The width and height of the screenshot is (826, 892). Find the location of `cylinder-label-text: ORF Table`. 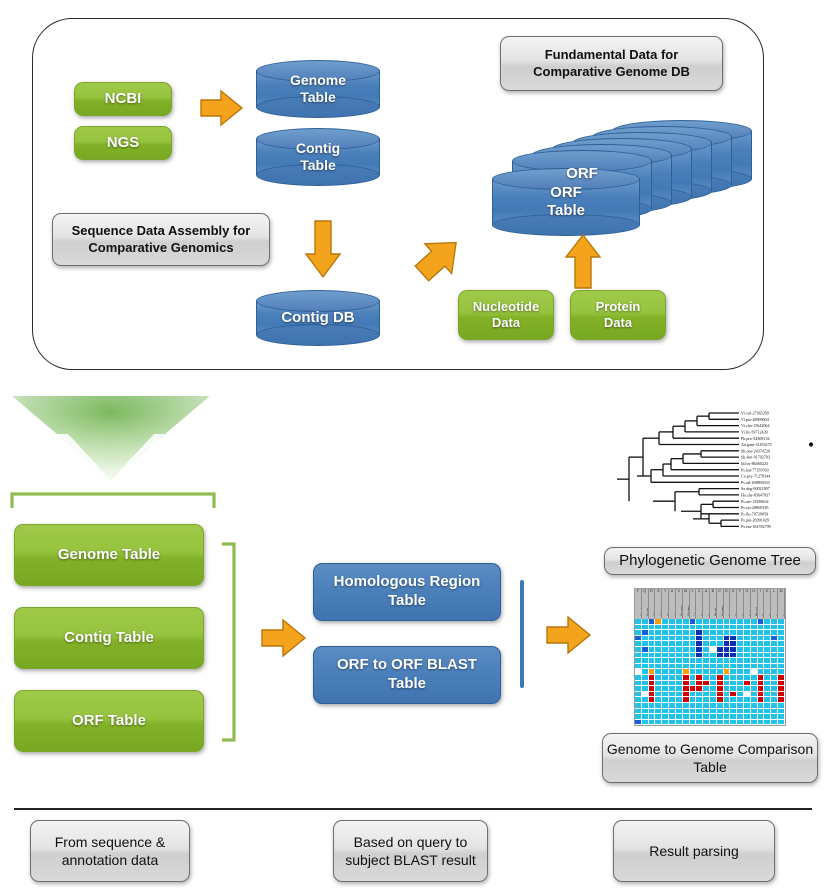

cylinder-label-text: ORF Table is located at coordinates (566, 201).